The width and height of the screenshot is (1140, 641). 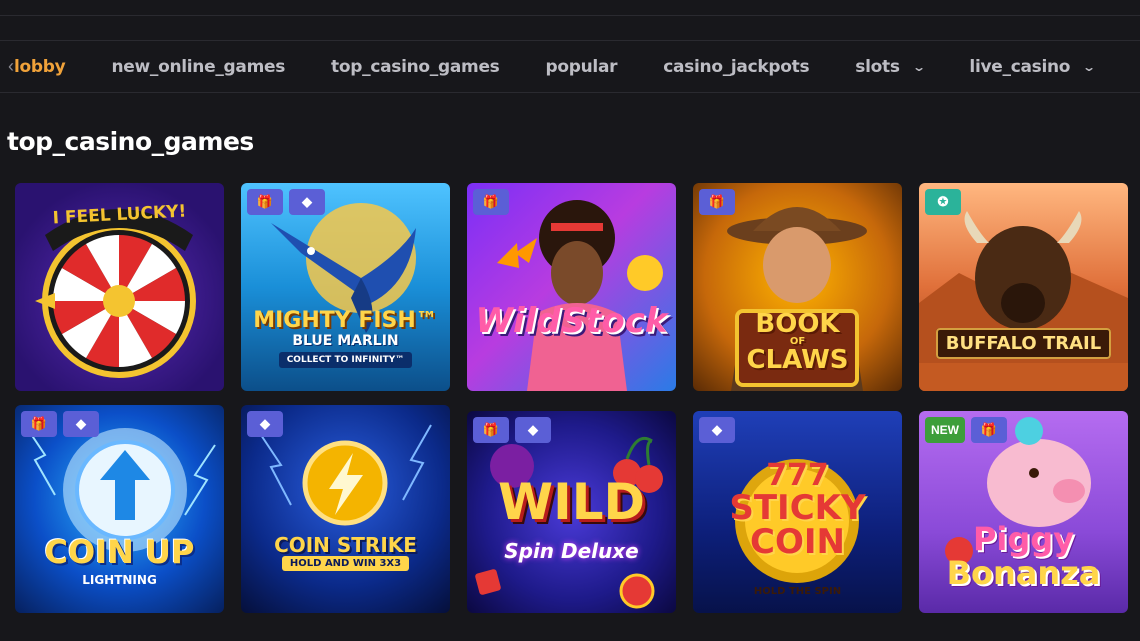 I want to click on game-subtitle: HOLD AND WIN 3X3, so click(x=345, y=563).